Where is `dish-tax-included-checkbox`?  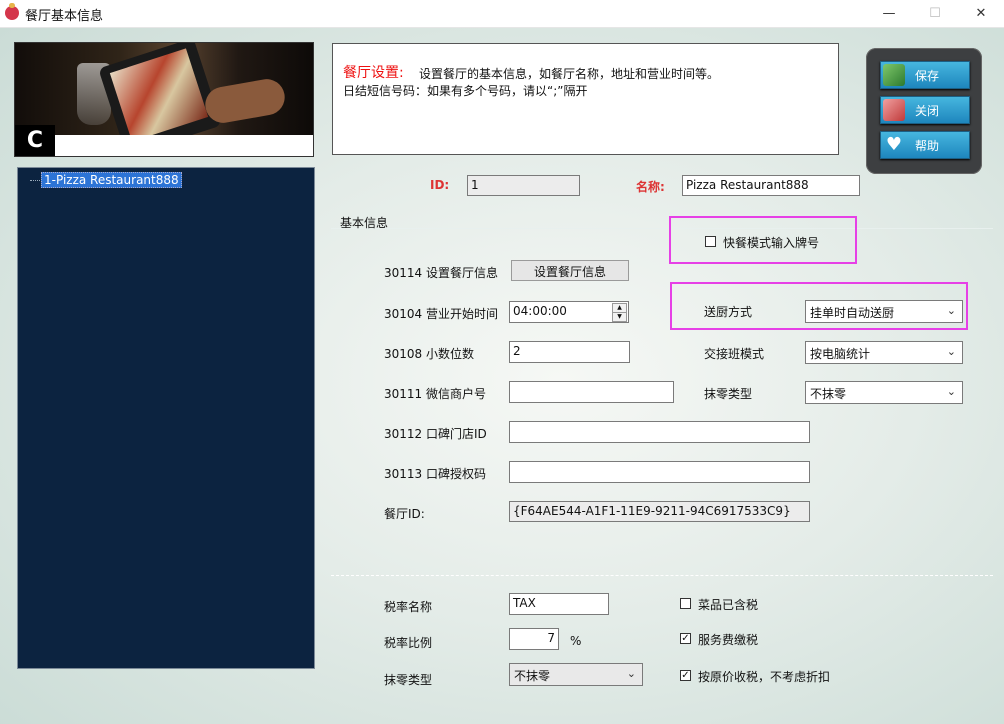
dish-tax-included-checkbox is located at coordinates (685, 603).